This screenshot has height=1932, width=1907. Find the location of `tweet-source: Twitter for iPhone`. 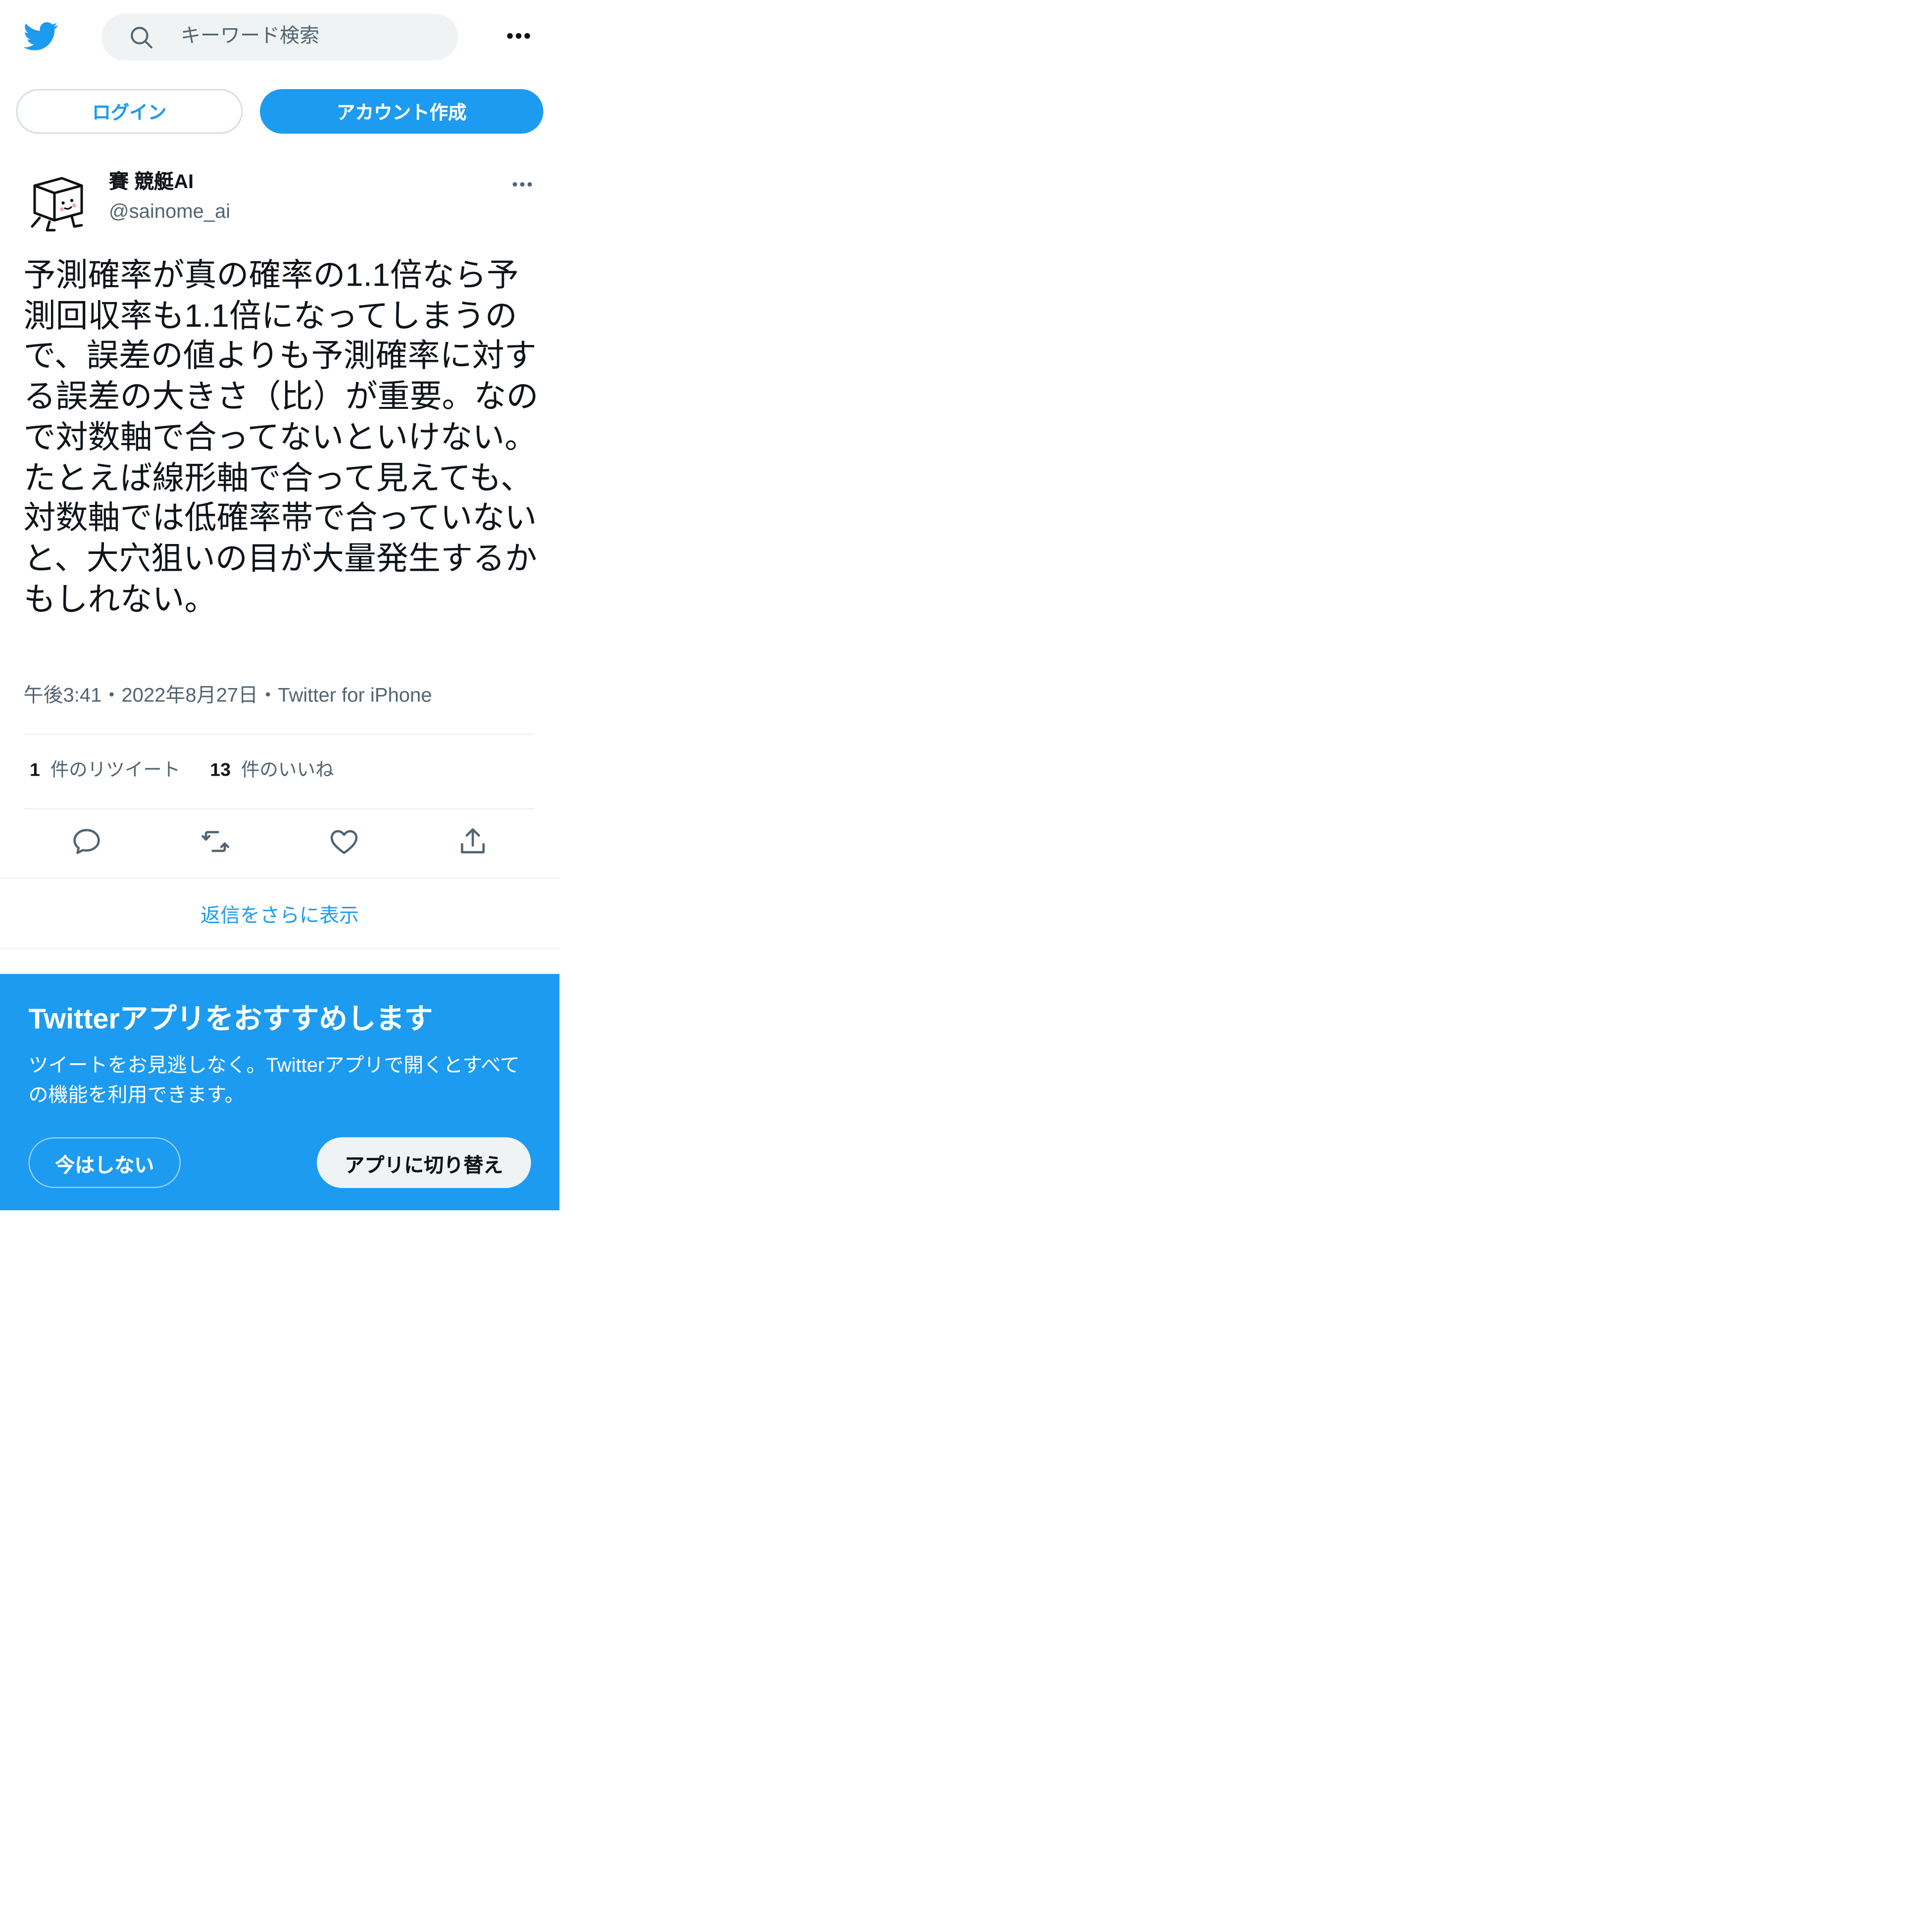

tweet-source: Twitter for iPhone is located at coordinates (355, 697).